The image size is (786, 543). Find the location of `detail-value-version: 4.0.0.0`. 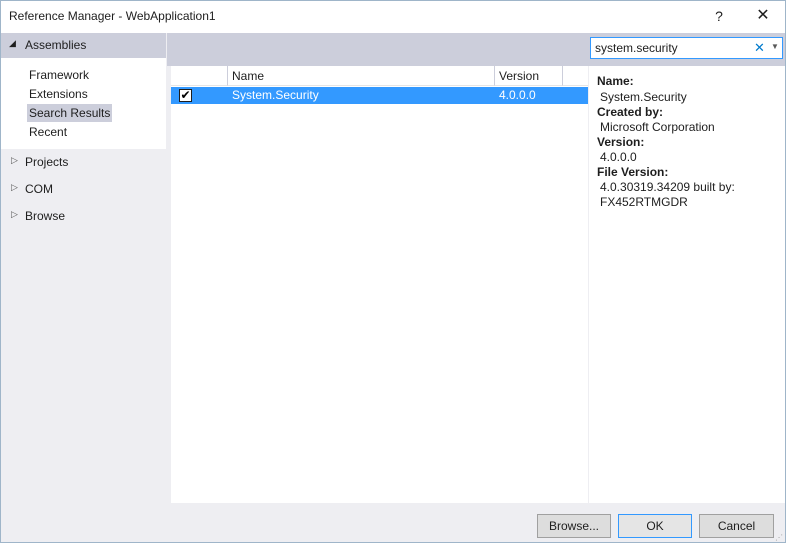

detail-value-version: 4.0.0.0 is located at coordinates (618, 157).